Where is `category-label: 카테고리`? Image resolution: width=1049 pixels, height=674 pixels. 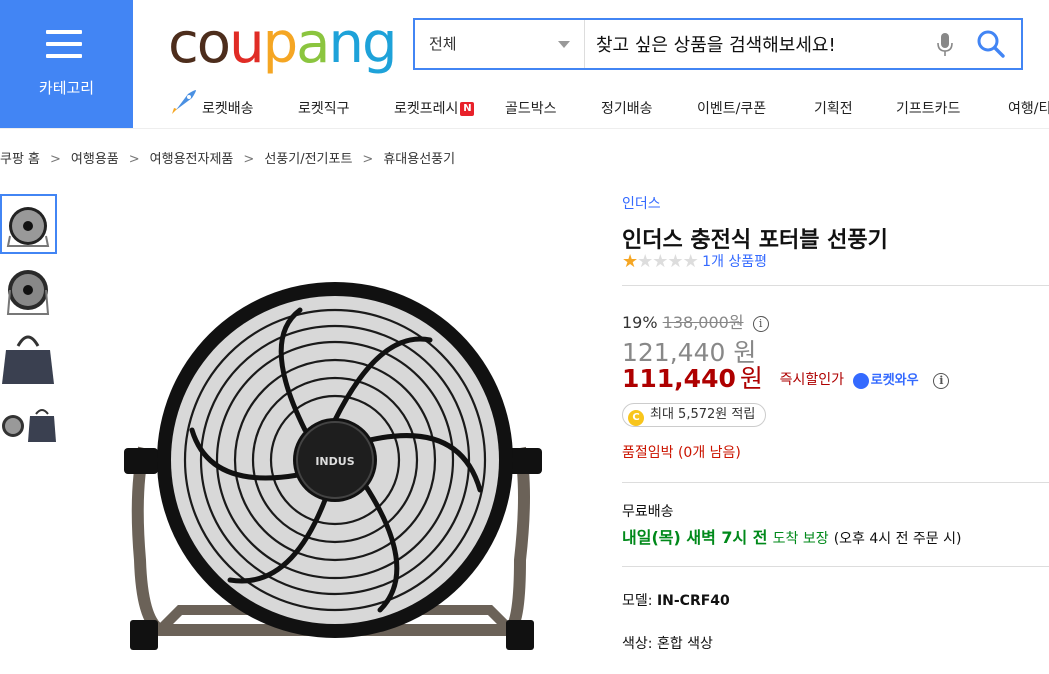 category-label: 카테고리 is located at coordinates (66, 88).